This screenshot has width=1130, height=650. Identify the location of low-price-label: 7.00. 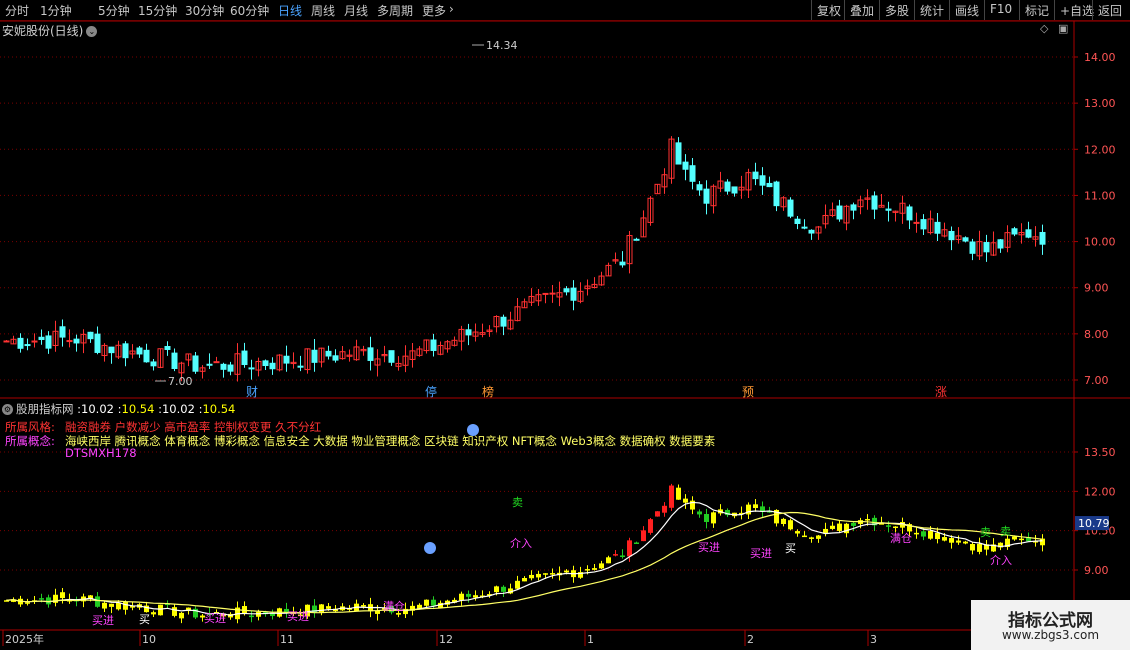
(180, 381).